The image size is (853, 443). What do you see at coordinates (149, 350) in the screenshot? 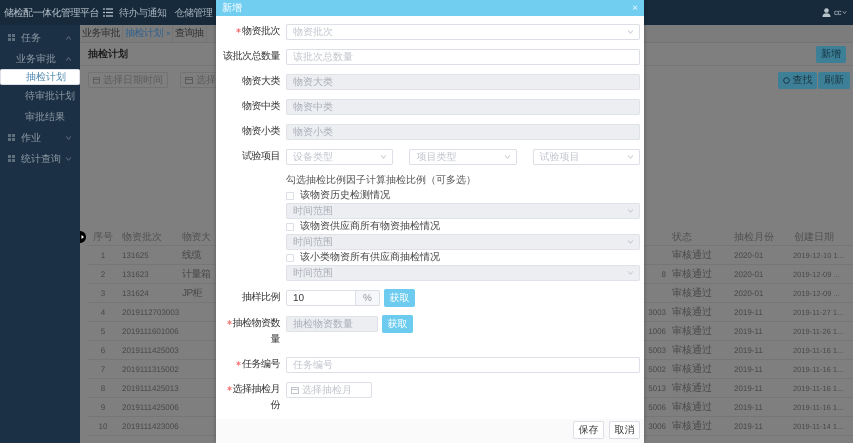
I see `table-cell: 2019111425003` at bounding box center [149, 350].